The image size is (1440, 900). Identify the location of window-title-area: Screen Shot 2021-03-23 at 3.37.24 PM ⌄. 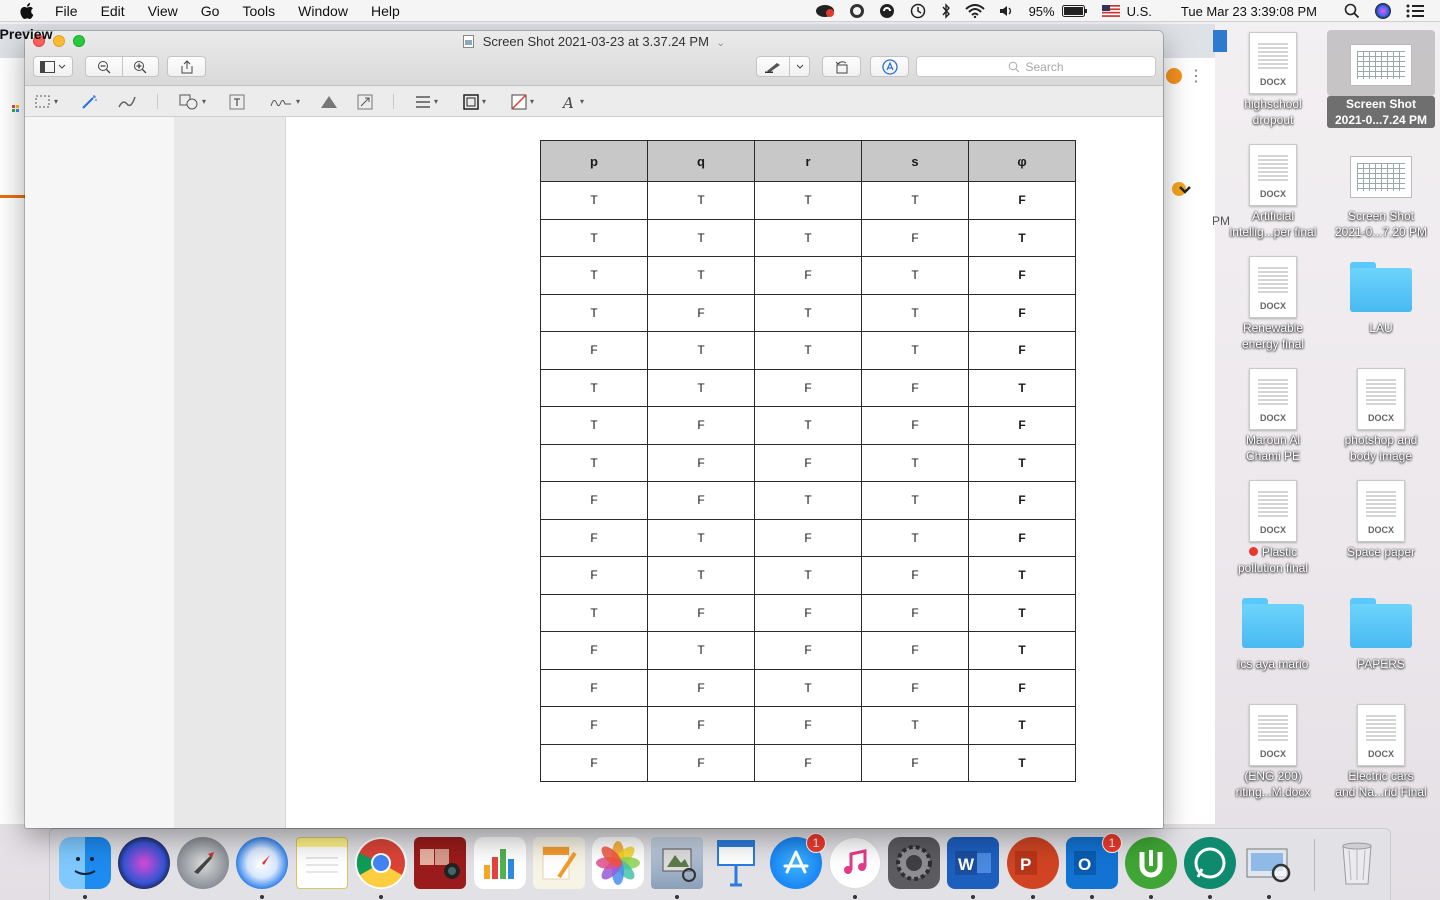
(594, 42).